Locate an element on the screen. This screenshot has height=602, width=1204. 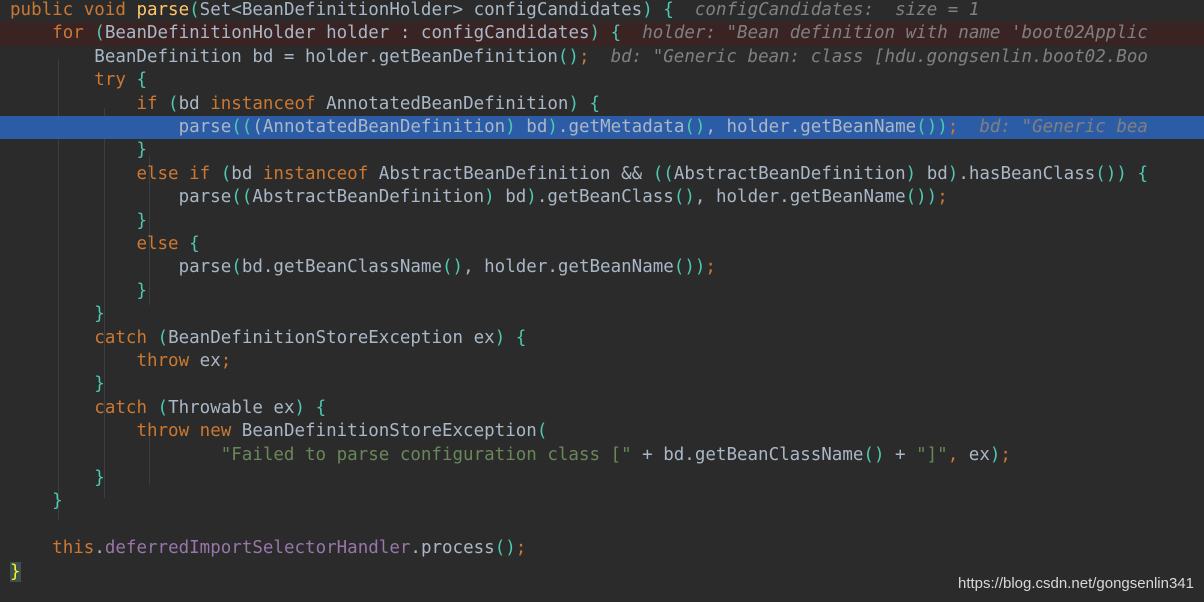
code-token: (AnnotatedBeanDefinition is located at coordinates (379, 127).